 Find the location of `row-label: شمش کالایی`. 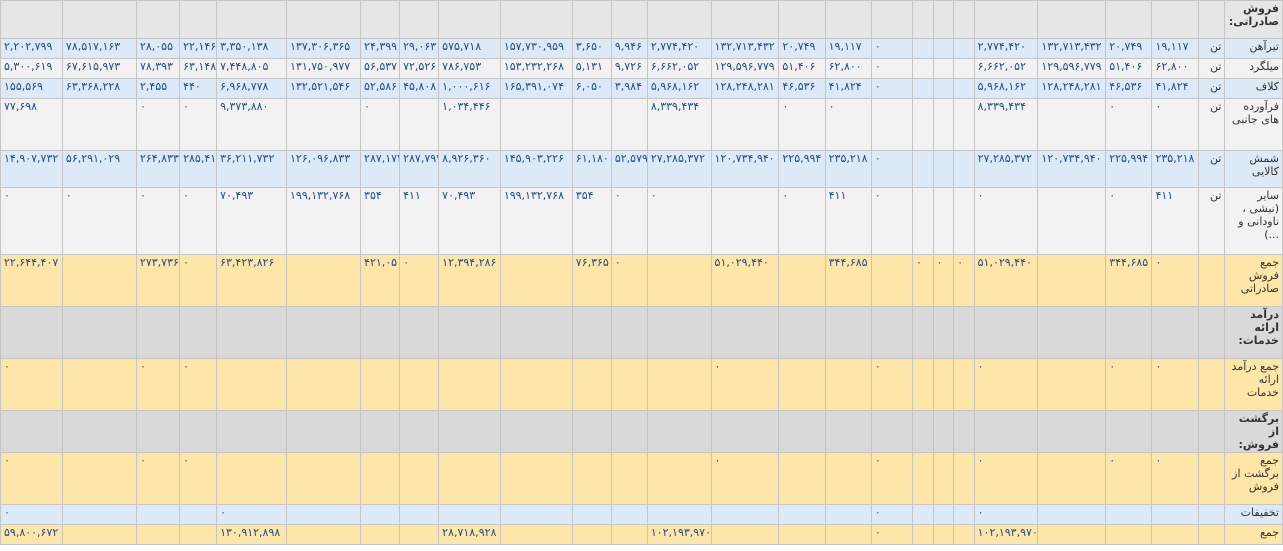

row-label: شمش کالایی is located at coordinates (1253, 169).